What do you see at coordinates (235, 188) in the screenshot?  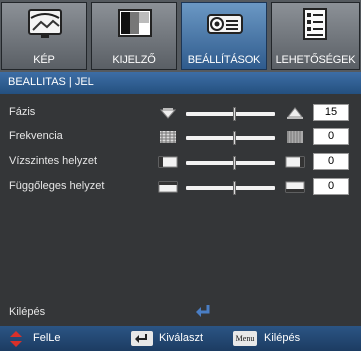 I see `vertical-slider-thumb` at bounding box center [235, 188].